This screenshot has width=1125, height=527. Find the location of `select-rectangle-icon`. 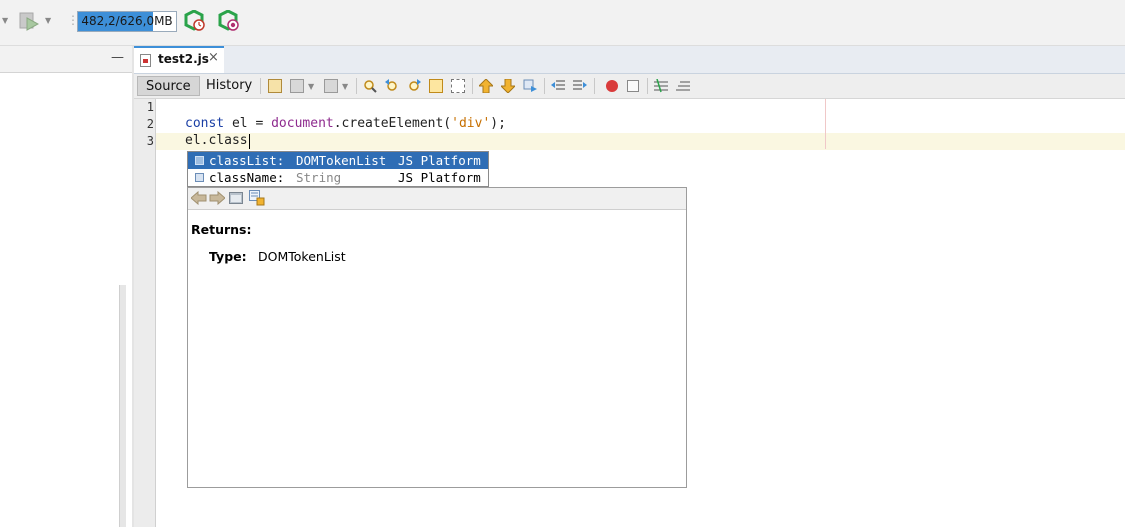

select-rectangle-icon is located at coordinates (458, 86).